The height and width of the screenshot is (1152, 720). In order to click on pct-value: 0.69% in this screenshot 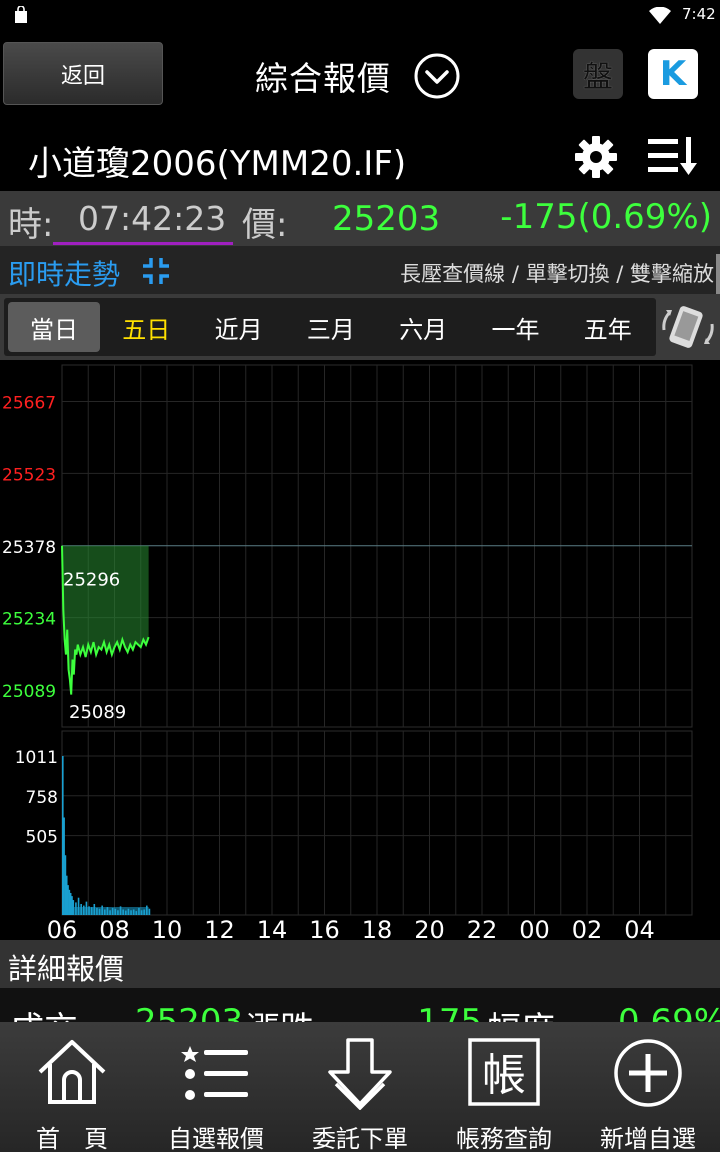, I will do `click(669, 1012)`.